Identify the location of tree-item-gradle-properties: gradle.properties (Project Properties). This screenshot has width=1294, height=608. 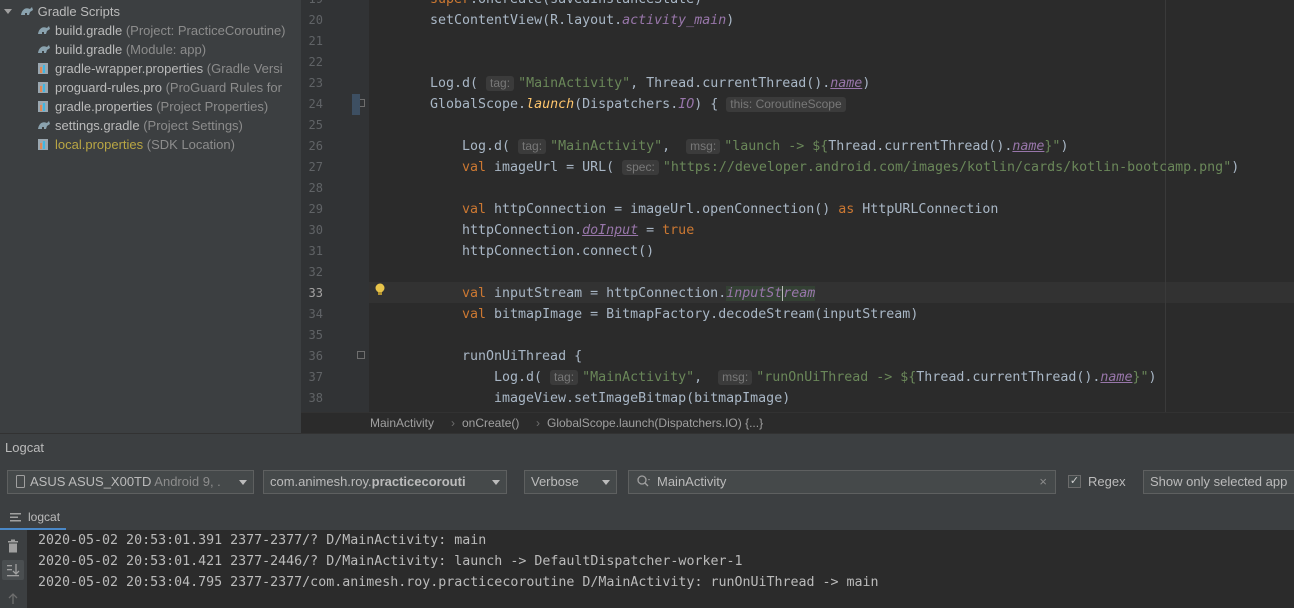
(152, 106).